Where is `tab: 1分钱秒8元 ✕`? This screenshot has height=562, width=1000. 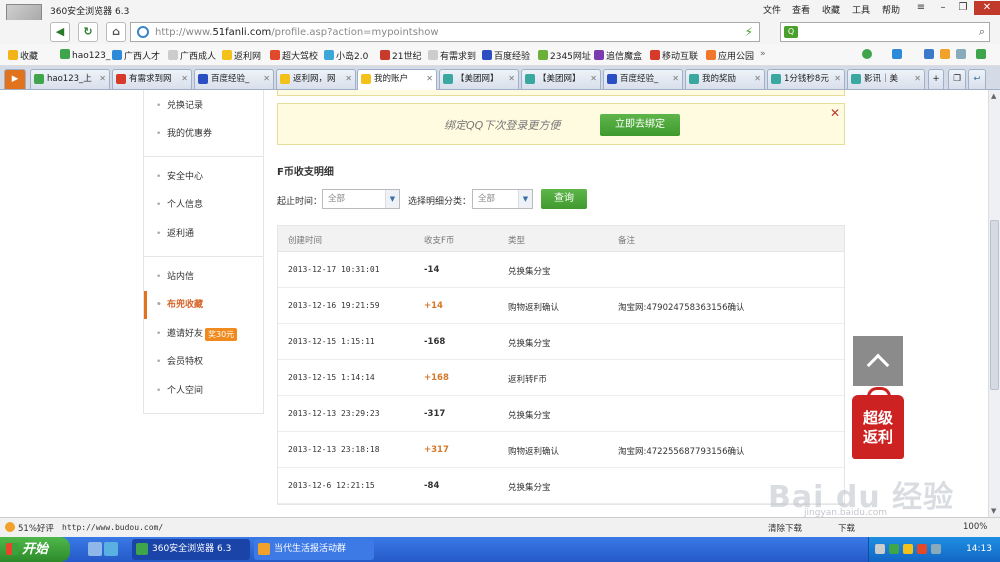
tab: 1分钱秒8元 ✕ is located at coordinates (806, 79).